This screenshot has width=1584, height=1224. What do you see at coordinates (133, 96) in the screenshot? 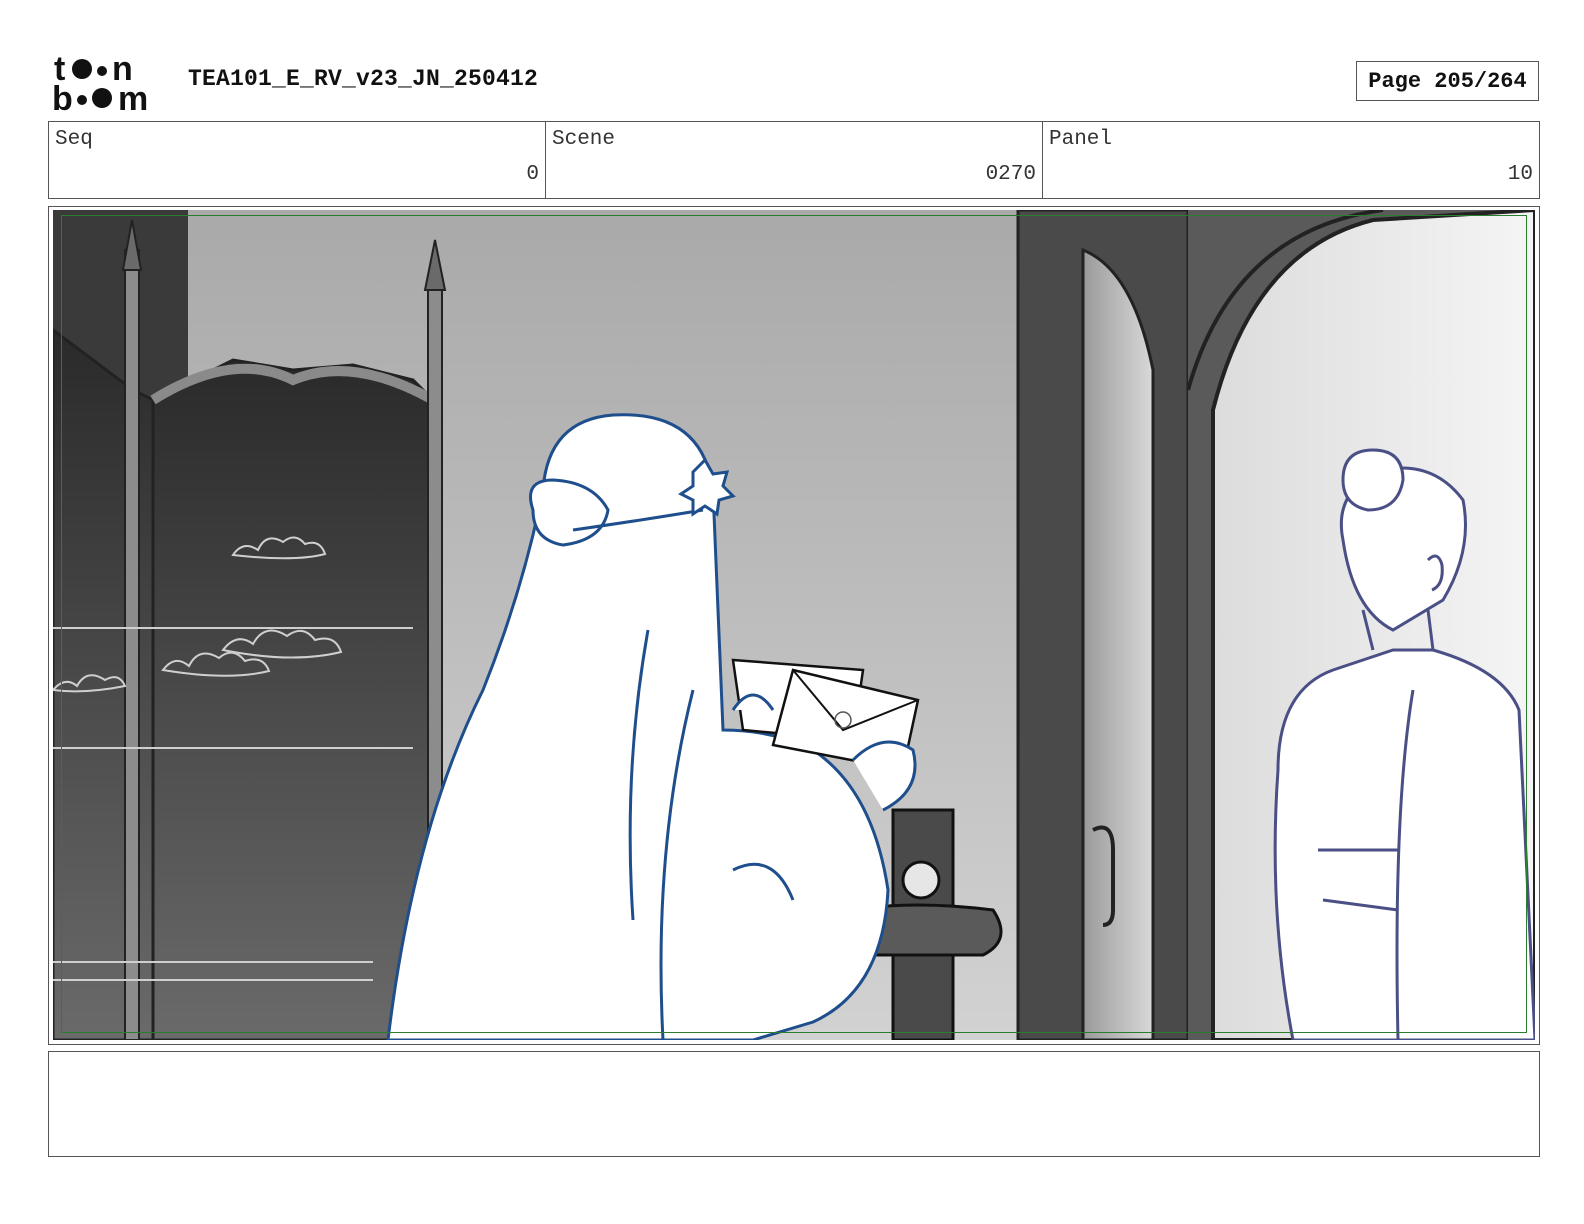
I see `svg-text: m` at bounding box center [133, 96].